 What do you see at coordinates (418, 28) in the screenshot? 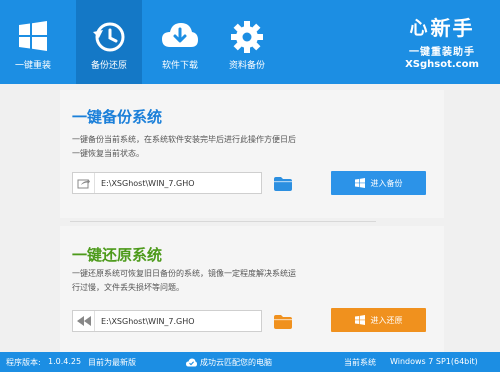
I see `brand-mark: 心` at bounding box center [418, 28].